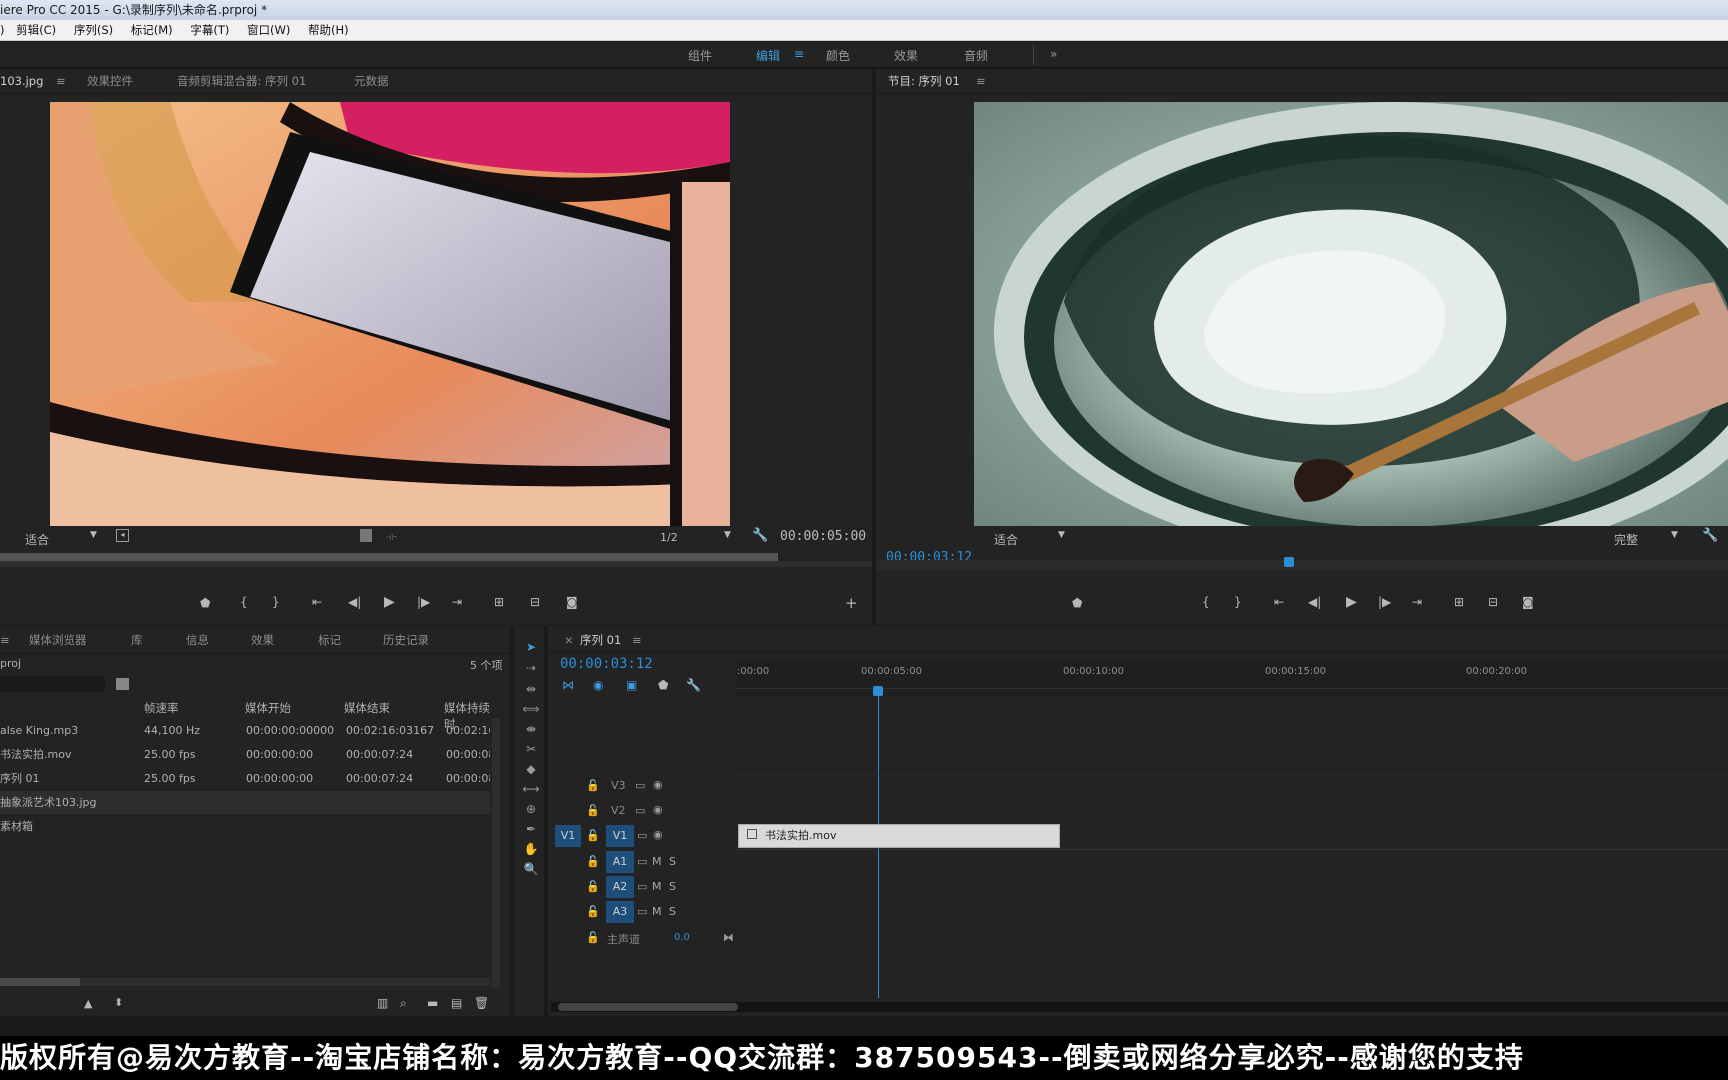 The image size is (1728, 1080). What do you see at coordinates (1302, 565) in the screenshot?
I see `program-ruler` at bounding box center [1302, 565].